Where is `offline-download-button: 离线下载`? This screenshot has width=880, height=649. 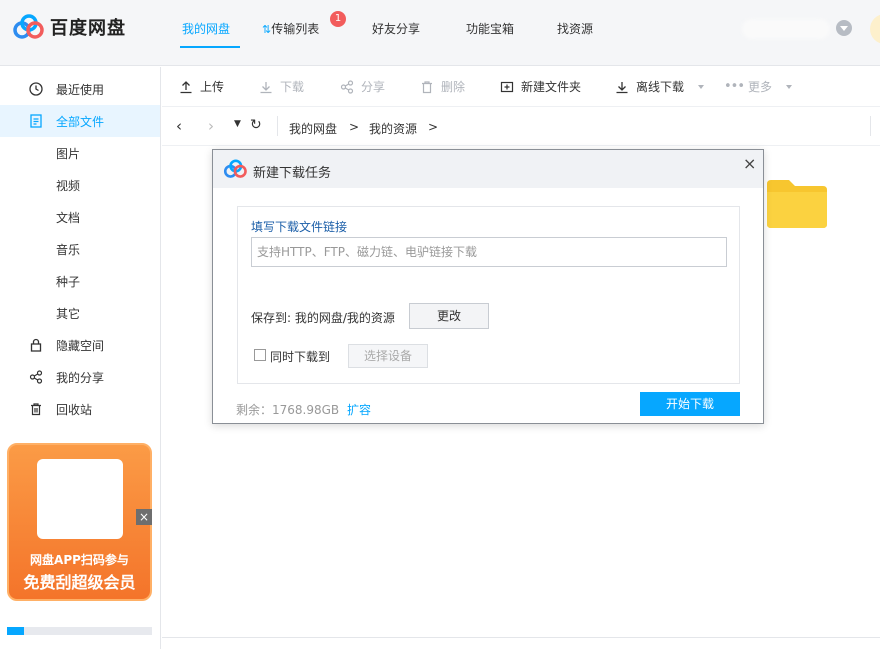
offline-download-button: 离线下载 is located at coordinates (659, 86).